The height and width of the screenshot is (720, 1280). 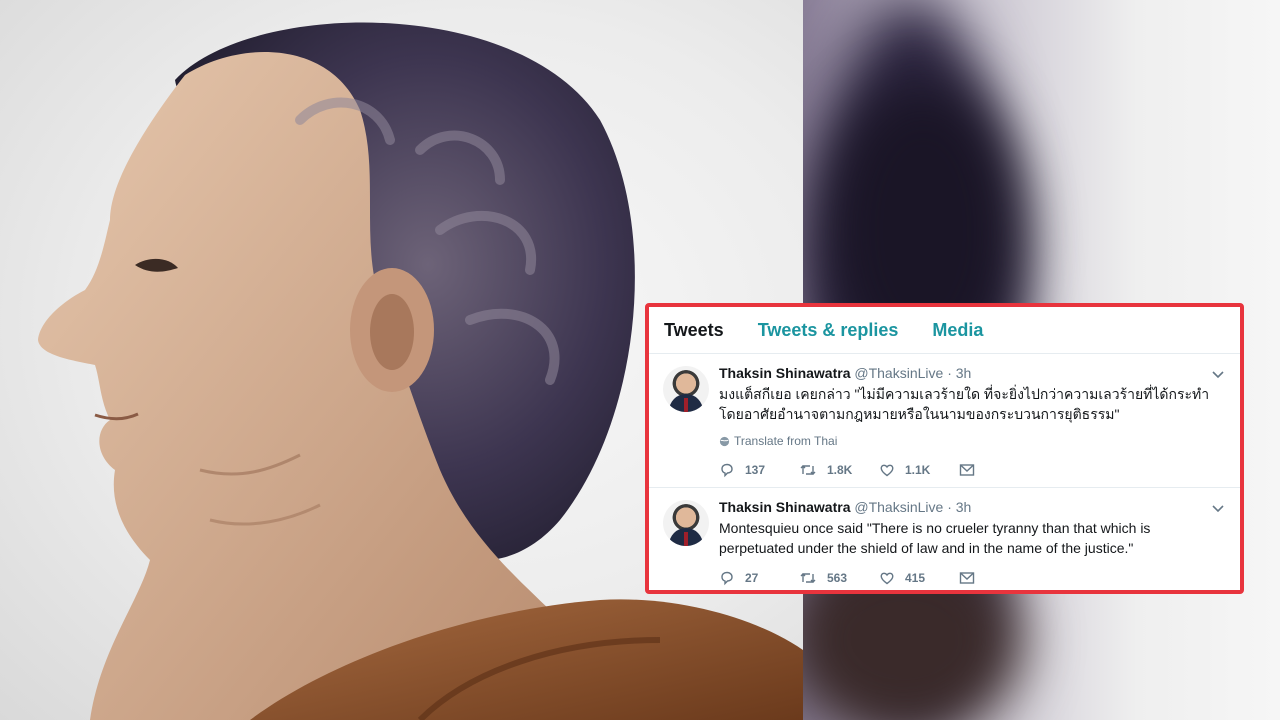 I want to click on reply-count: 137, so click(x=755, y=470).